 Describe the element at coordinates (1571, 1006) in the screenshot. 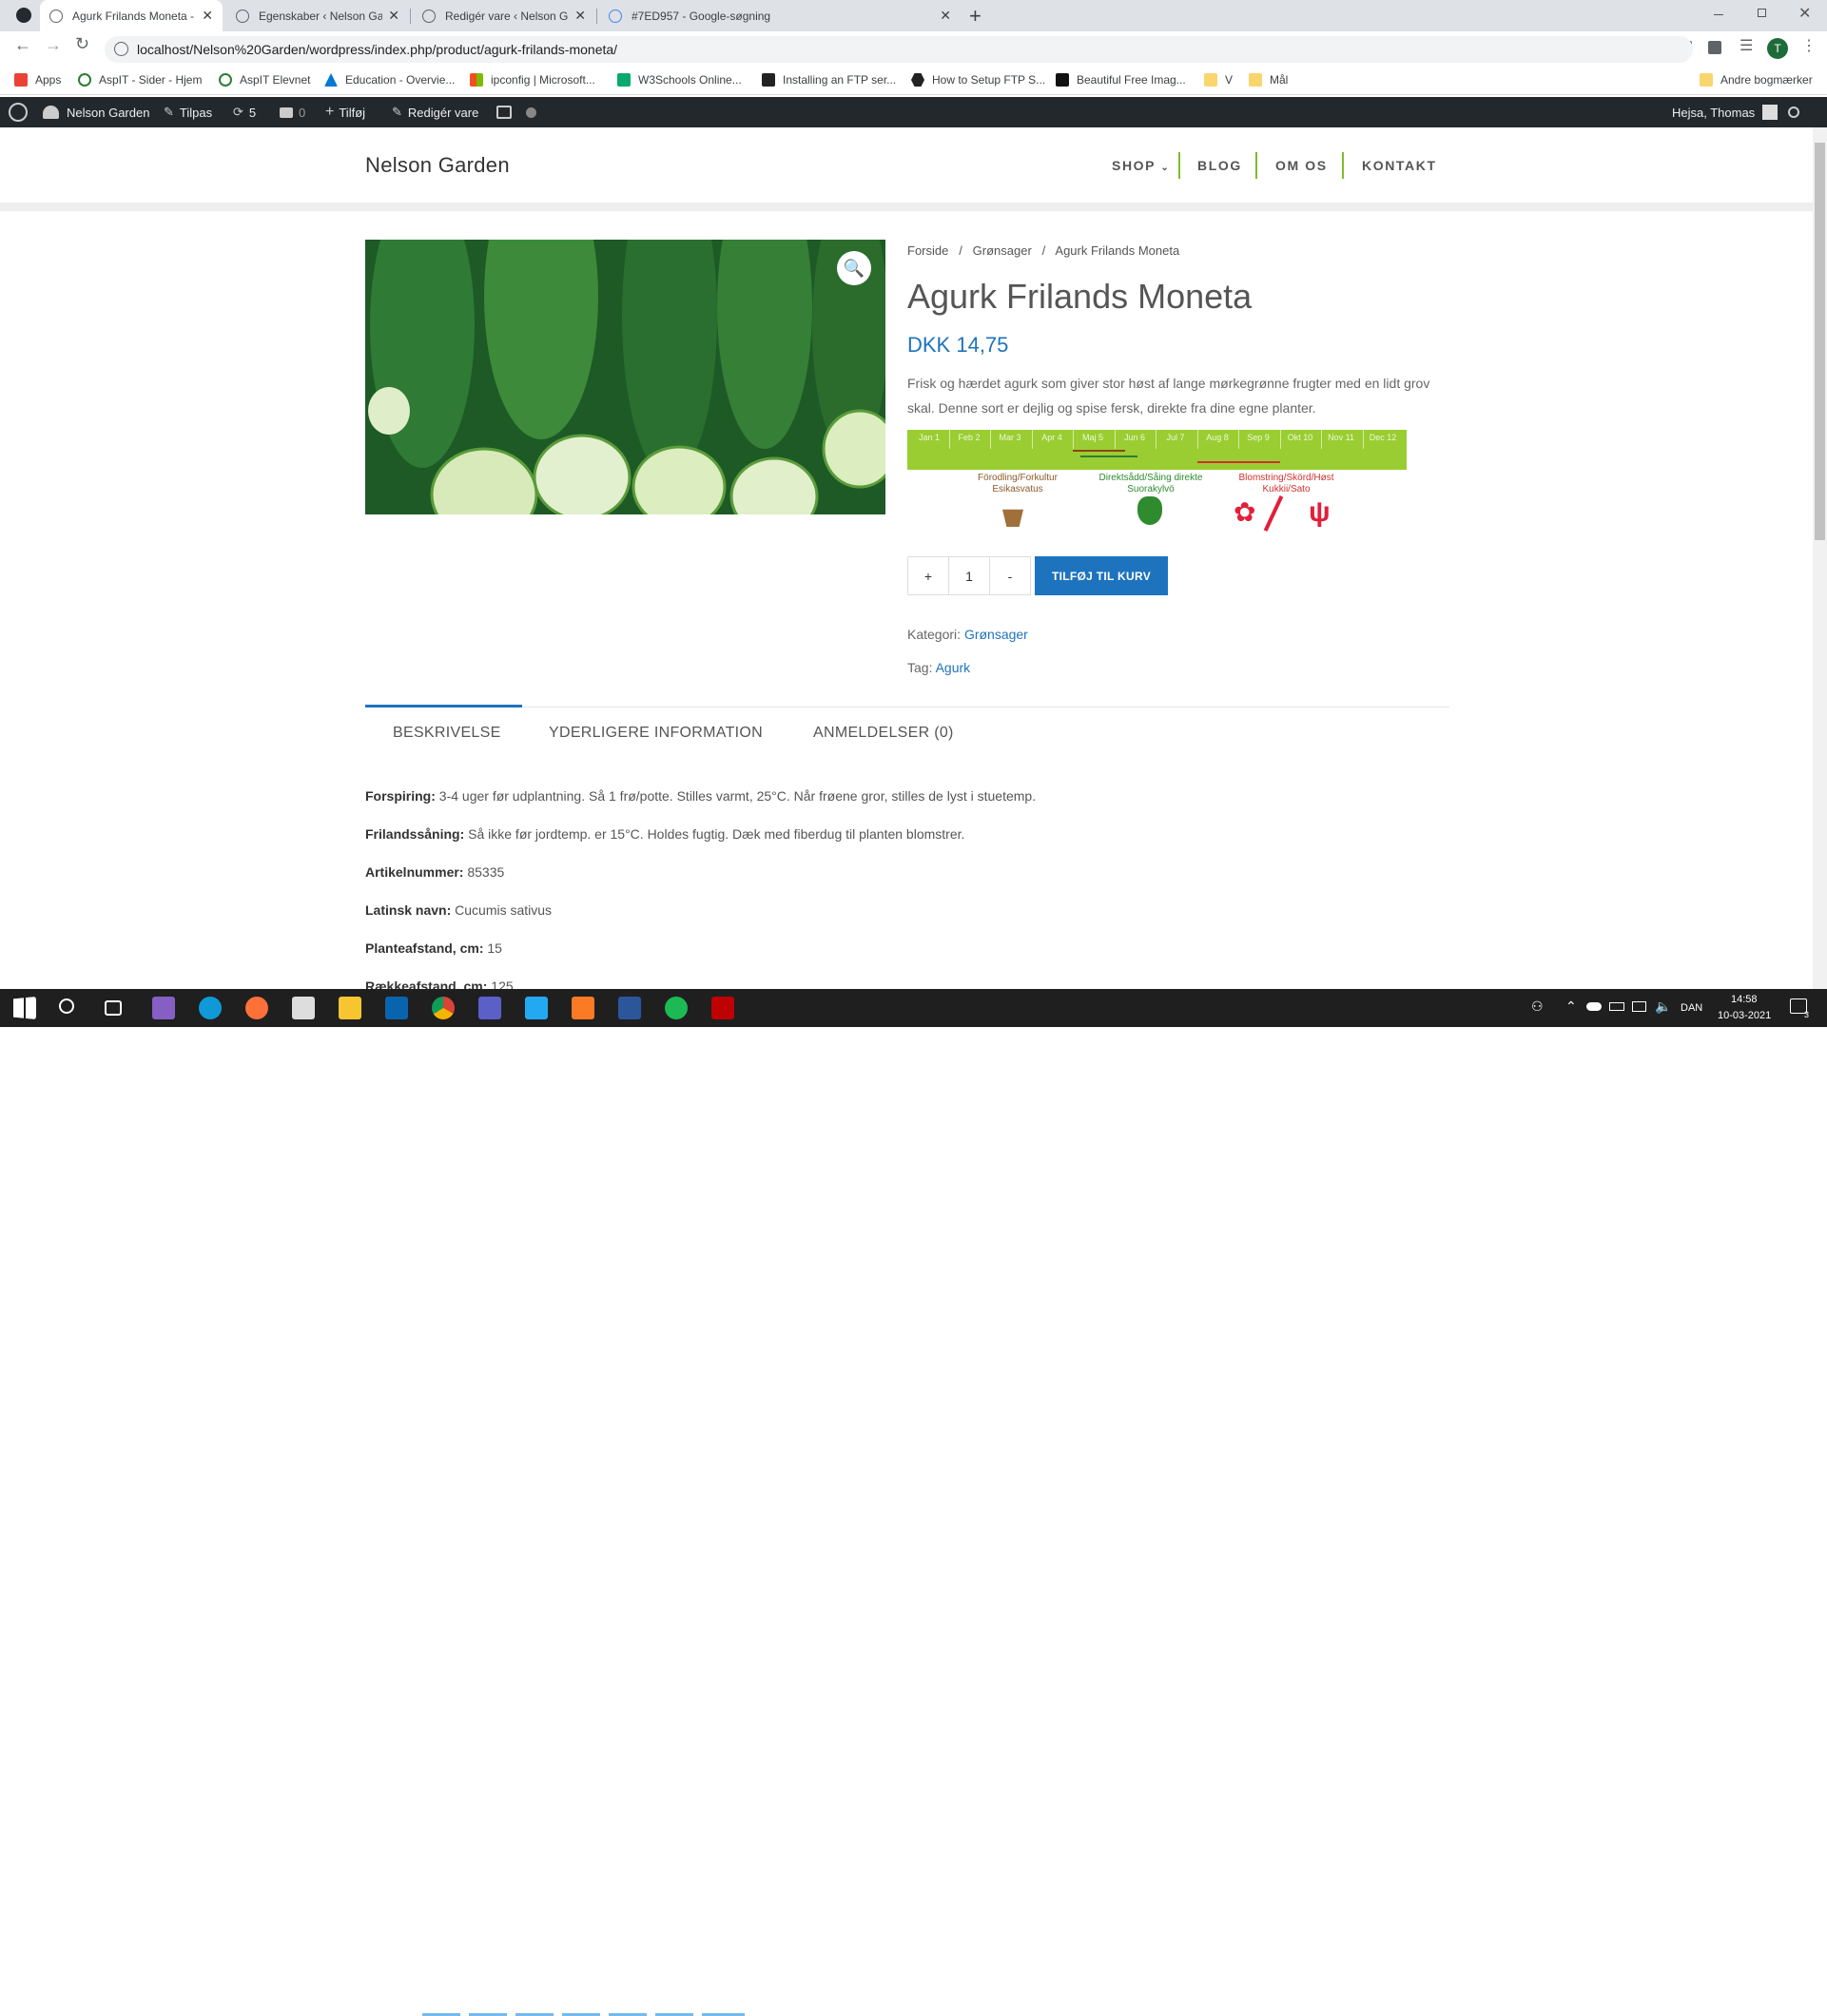

I see `chevron-up-icon: ⌃` at that location.